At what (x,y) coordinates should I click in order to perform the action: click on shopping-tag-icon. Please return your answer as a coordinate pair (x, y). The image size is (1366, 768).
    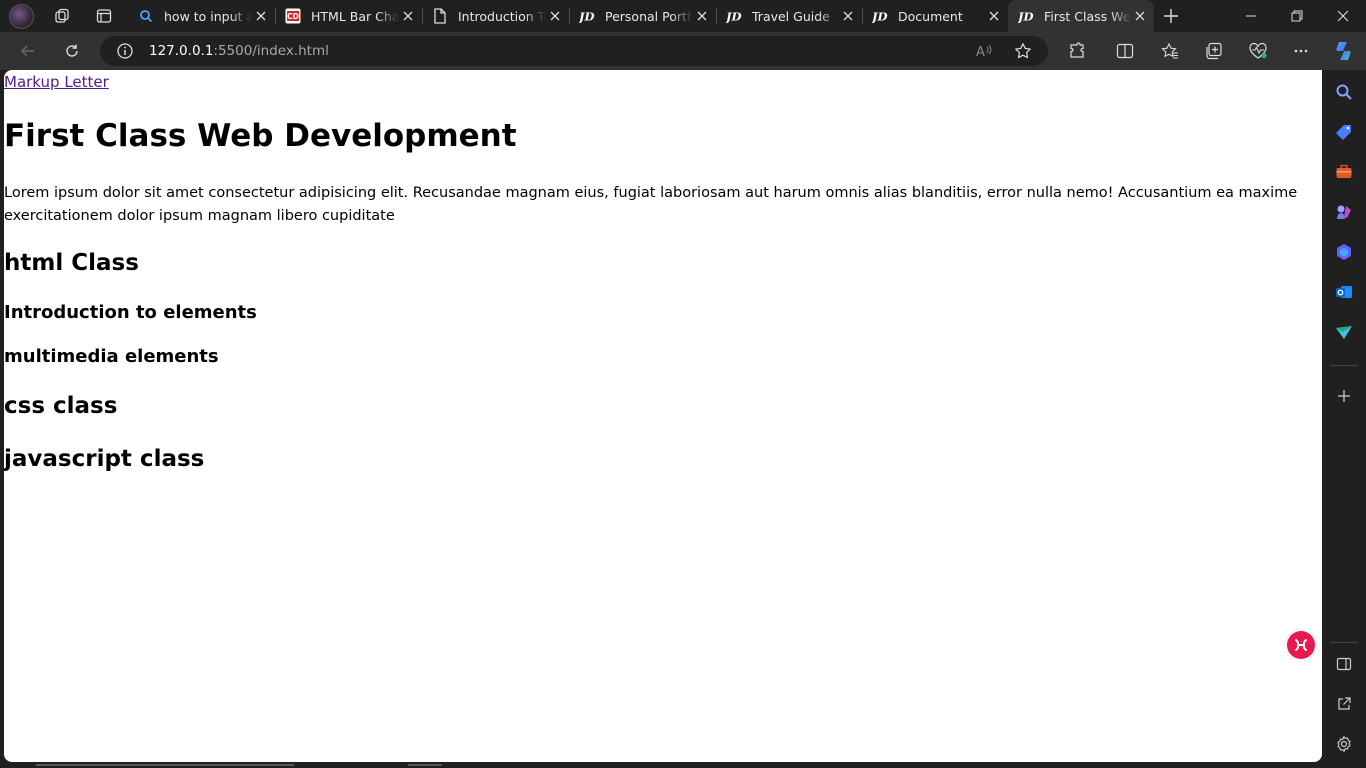
    Looking at the image, I should click on (1344, 132).